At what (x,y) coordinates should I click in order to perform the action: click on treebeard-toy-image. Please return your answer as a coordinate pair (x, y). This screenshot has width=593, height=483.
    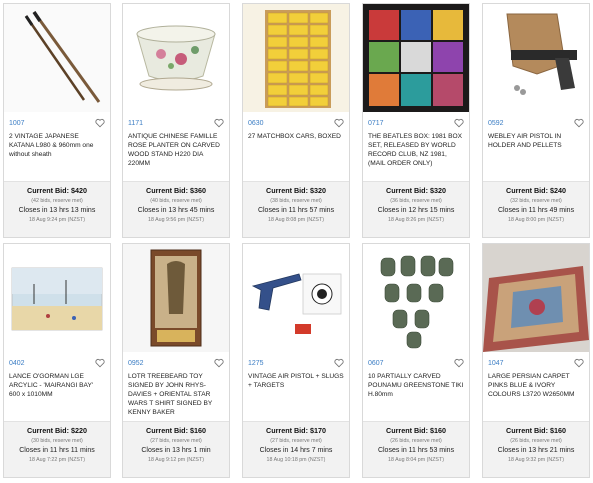
    Looking at the image, I should click on (176, 298).